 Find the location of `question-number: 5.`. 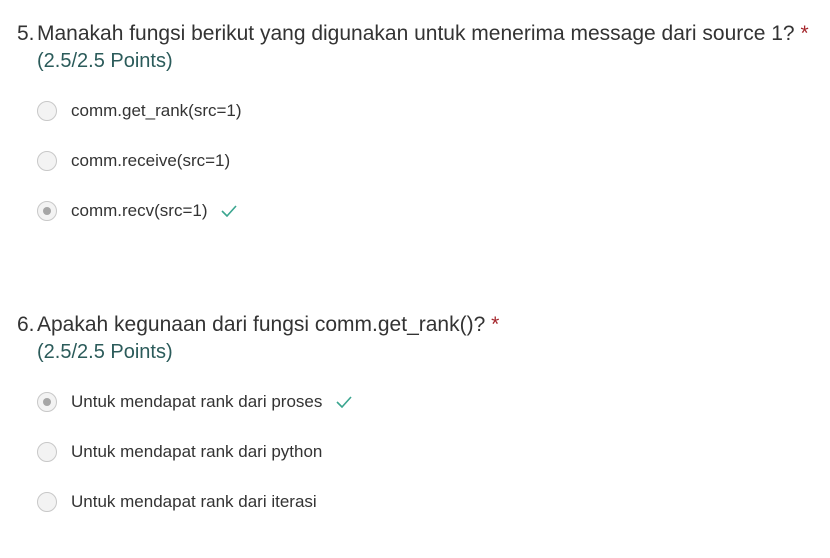

question-number: 5. is located at coordinates (26, 33).